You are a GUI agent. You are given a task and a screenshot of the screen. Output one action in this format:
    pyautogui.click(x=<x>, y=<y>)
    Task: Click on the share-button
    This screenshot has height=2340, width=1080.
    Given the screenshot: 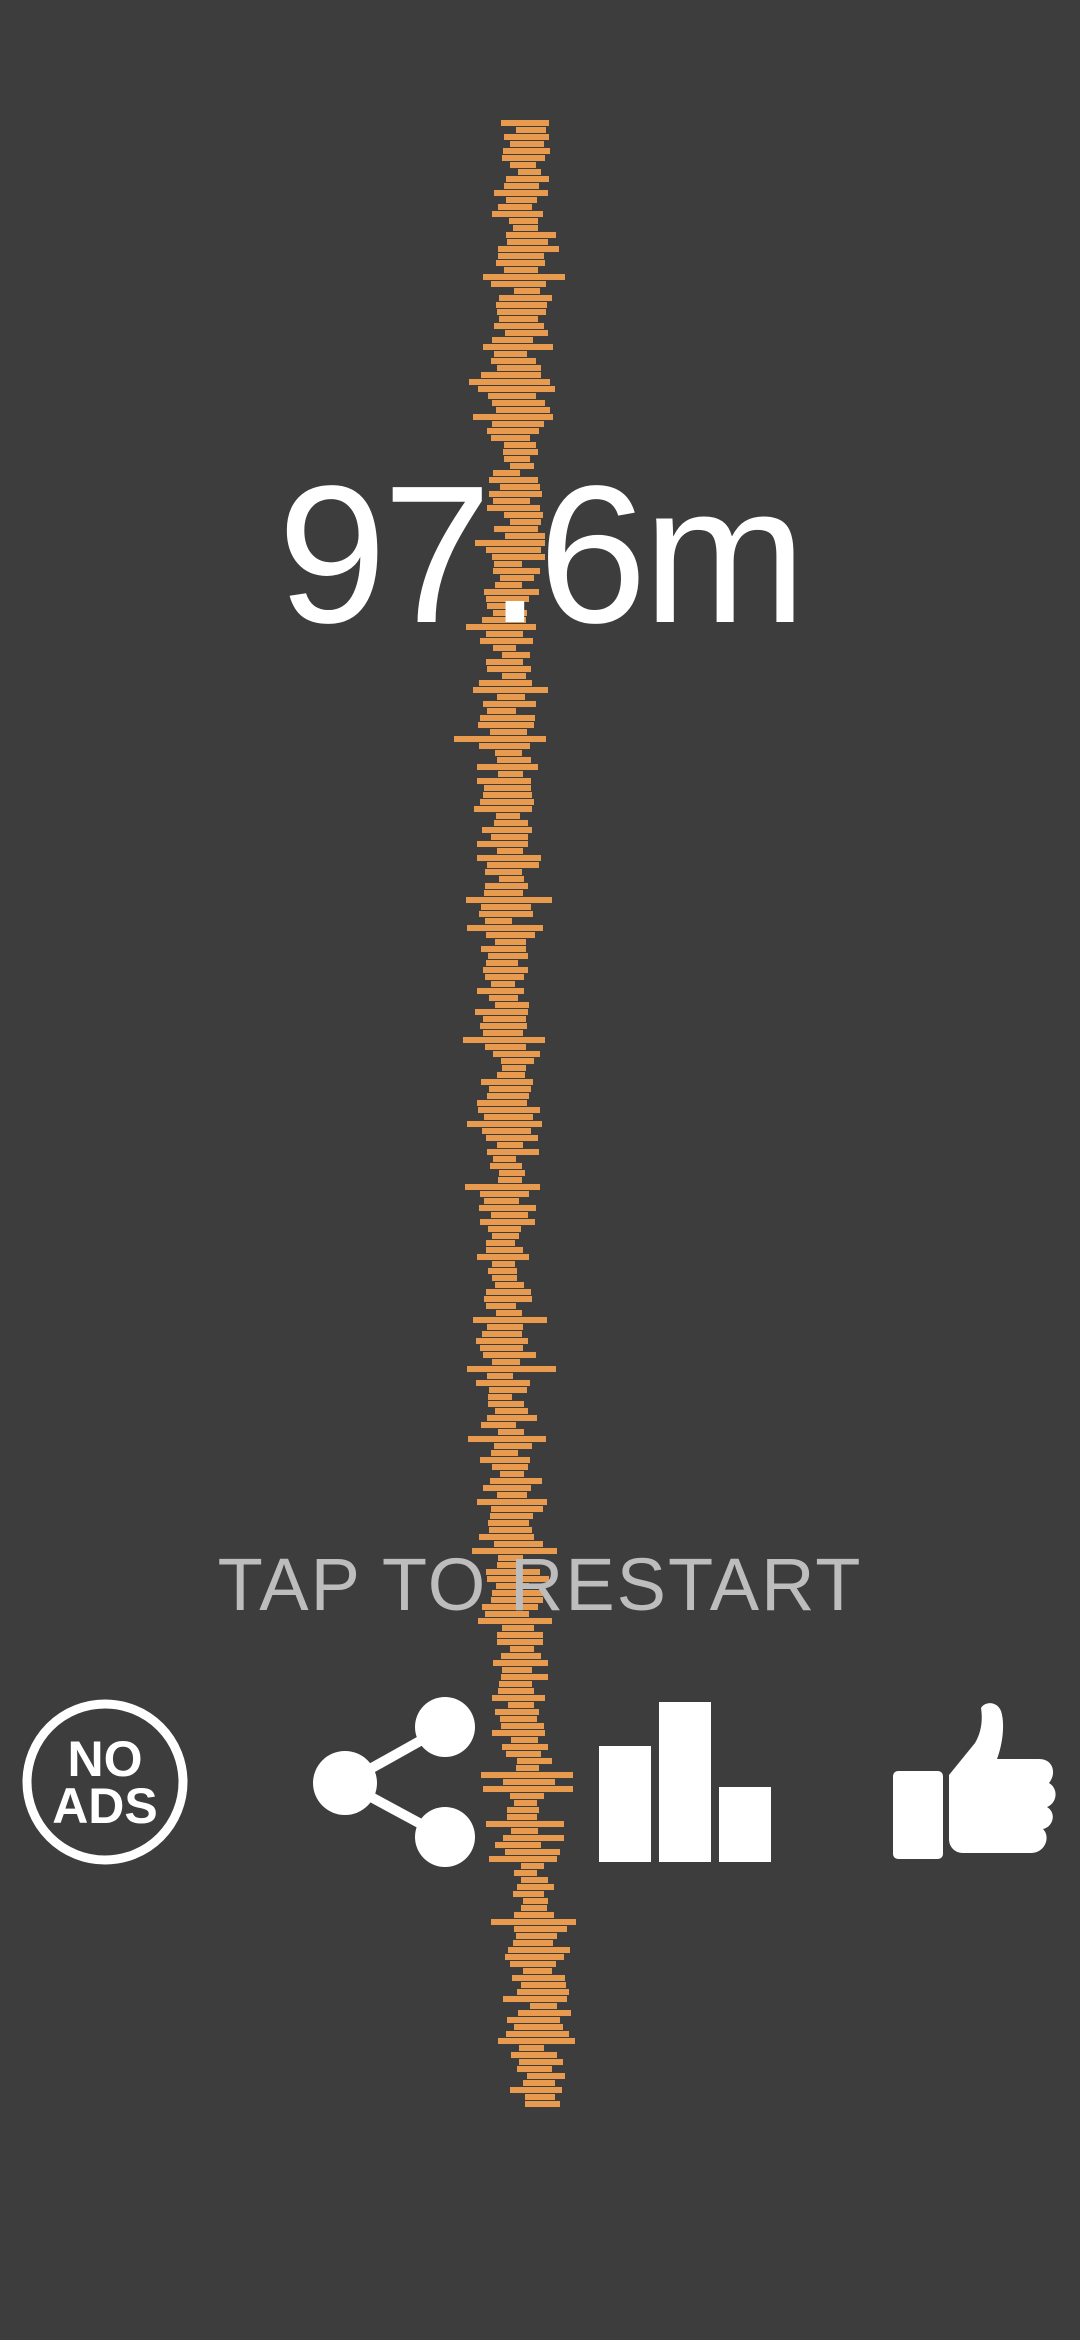 What is the action you would take?
    pyautogui.click(x=397, y=1782)
    